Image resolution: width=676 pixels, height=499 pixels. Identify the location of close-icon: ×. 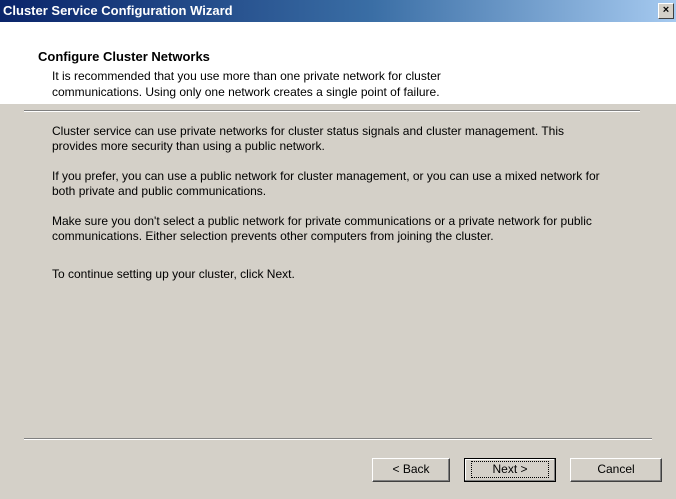
(666, 11).